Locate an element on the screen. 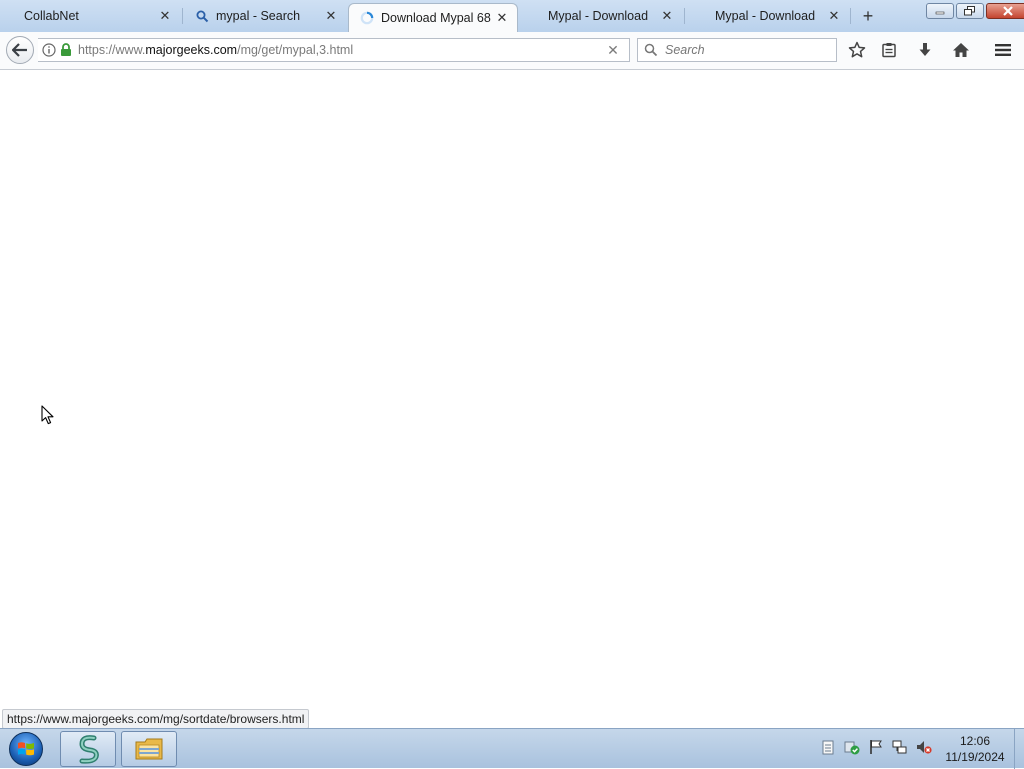 The height and width of the screenshot is (769, 1024). tab-title: Download Mypal 68 is located at coordinates (436, 18).